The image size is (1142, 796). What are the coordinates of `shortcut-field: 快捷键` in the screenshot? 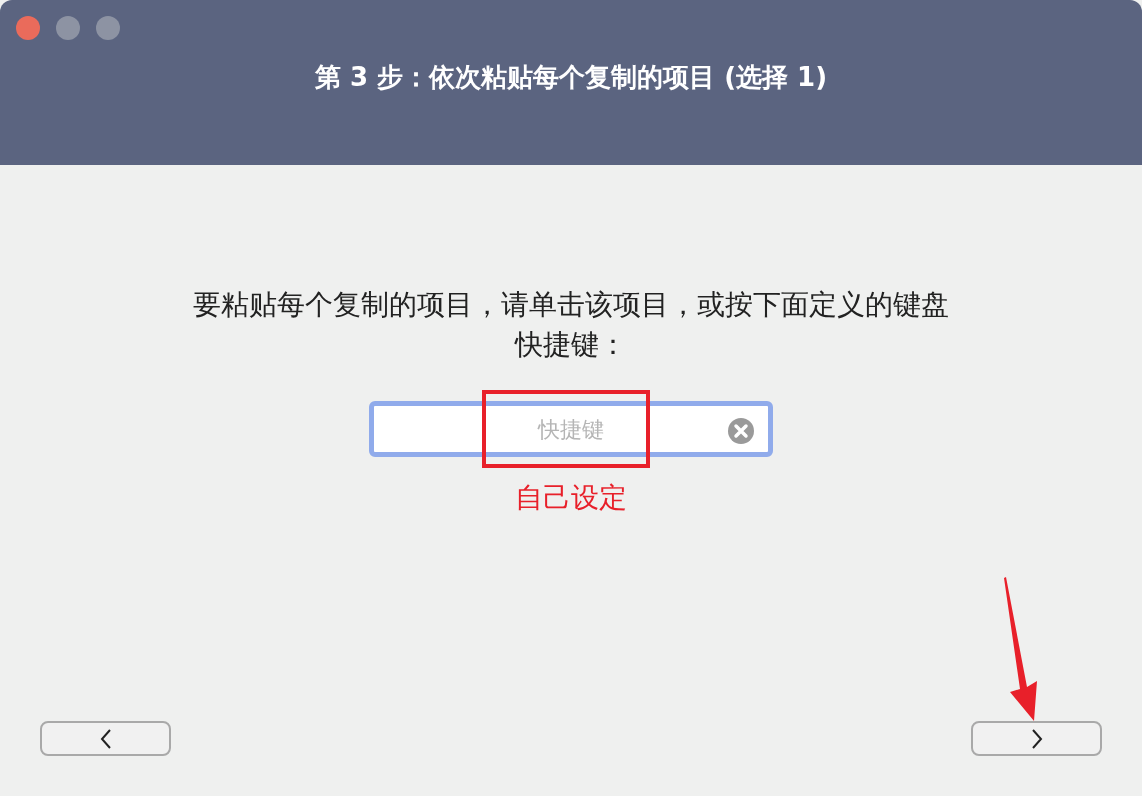 It's located at (571, 429).